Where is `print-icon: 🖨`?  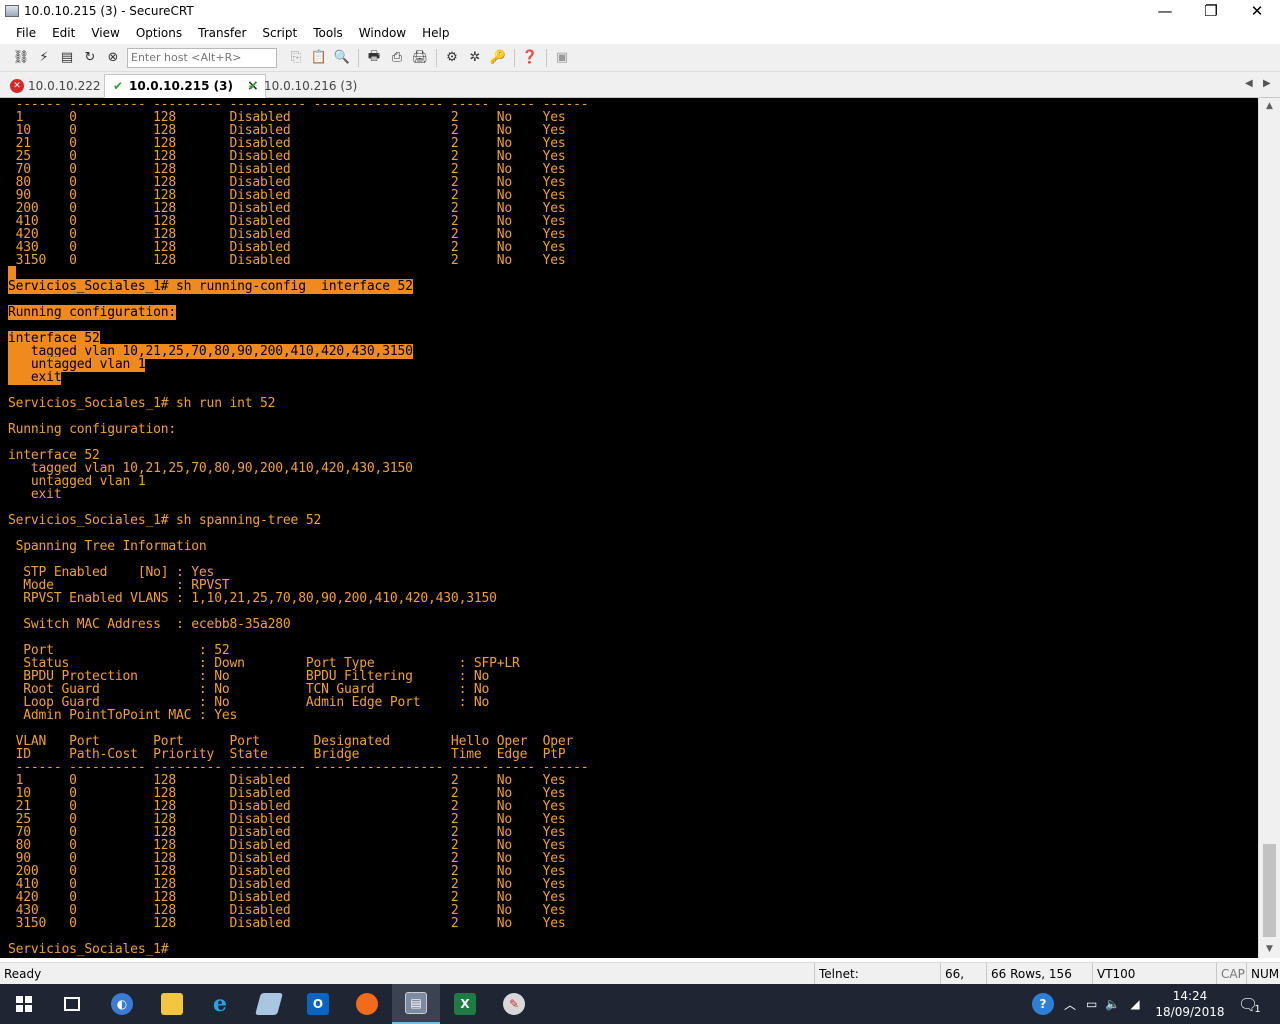 print-icon: 🖨 is located at coordinates (420, 58).